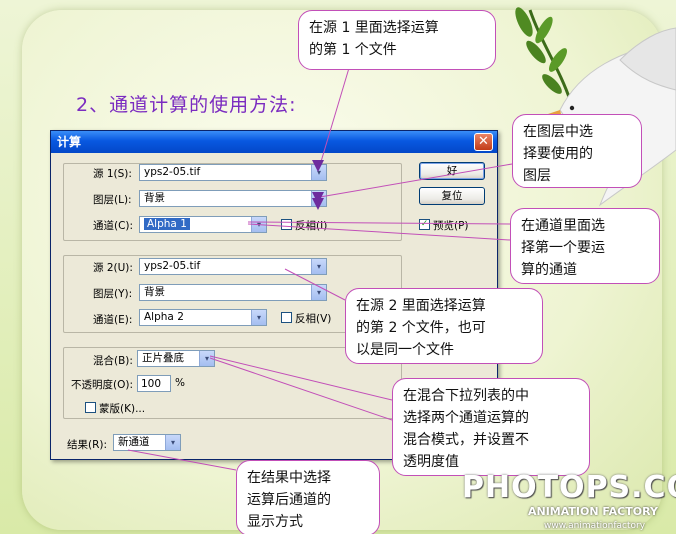 Image resolution: width=676 pixels, height=534 pixels. What do you see at coordinates (289, 478) in the screenshot?
I see `callout-text-line: 在结果中选择` at bounding box center [289, 478].